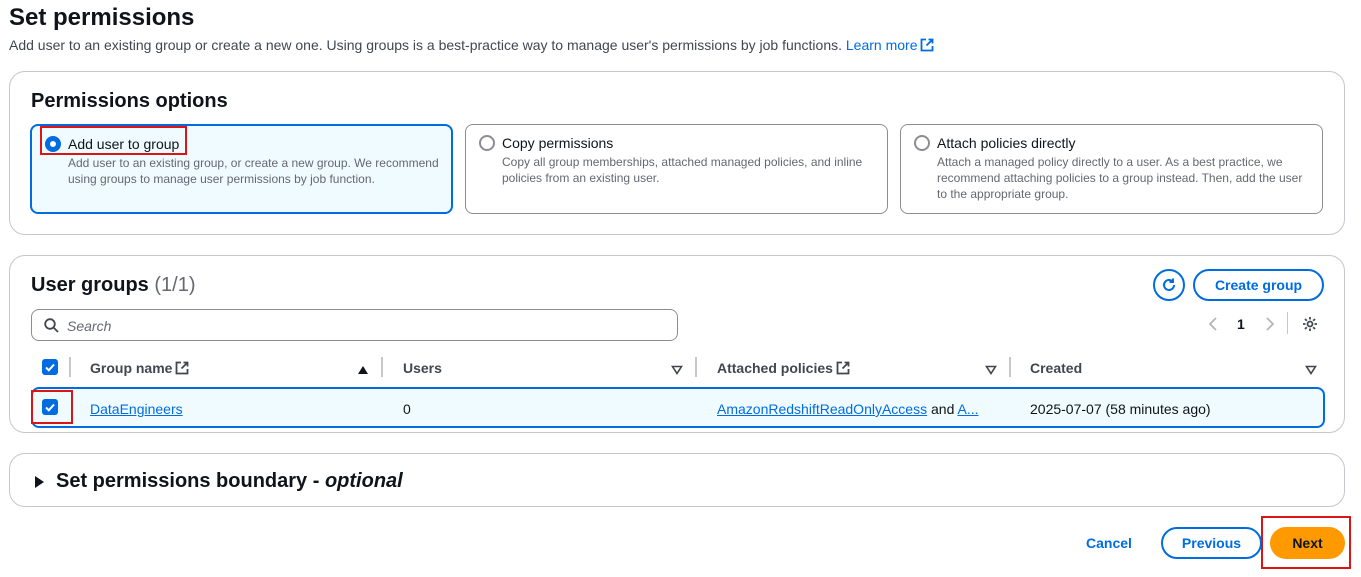 The image size is (1361, 577). Describe the element at coordinates (1109, 543) in the screenshot. I see `cancel-button: Cancel` at that location.